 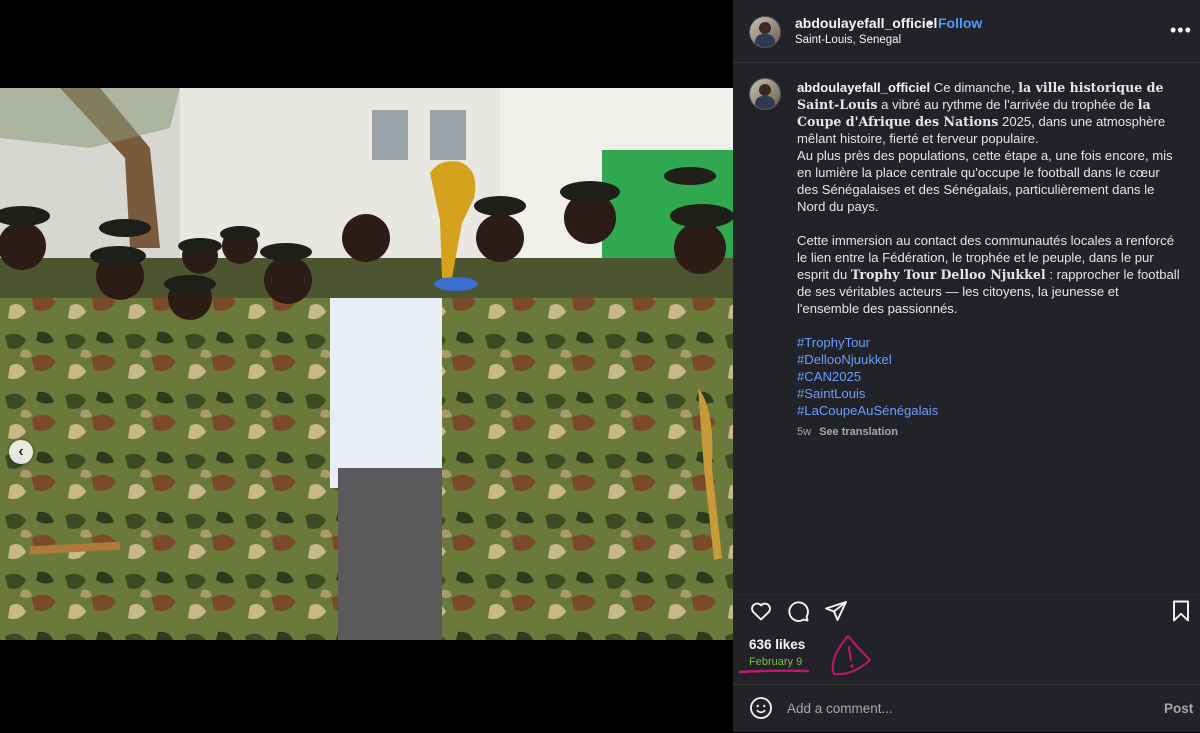 I want to click on hashtag-link: #SaintLouis, so click(x=989, y=393).